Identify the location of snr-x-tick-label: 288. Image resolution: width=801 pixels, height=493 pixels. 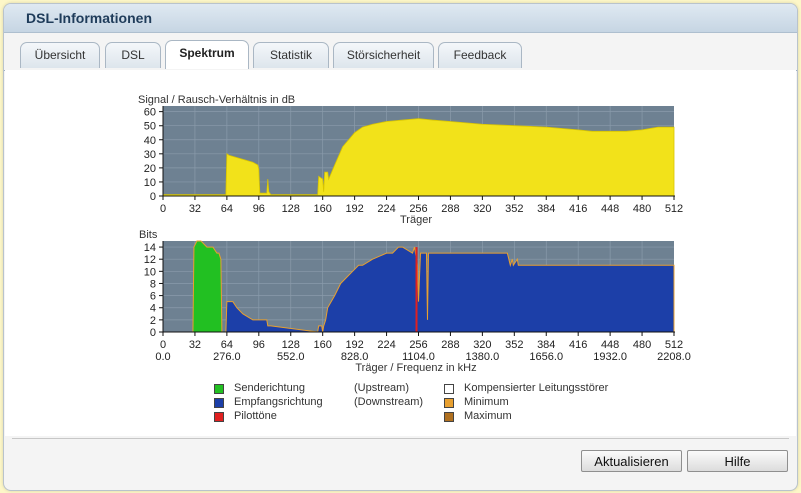
(450, 209).